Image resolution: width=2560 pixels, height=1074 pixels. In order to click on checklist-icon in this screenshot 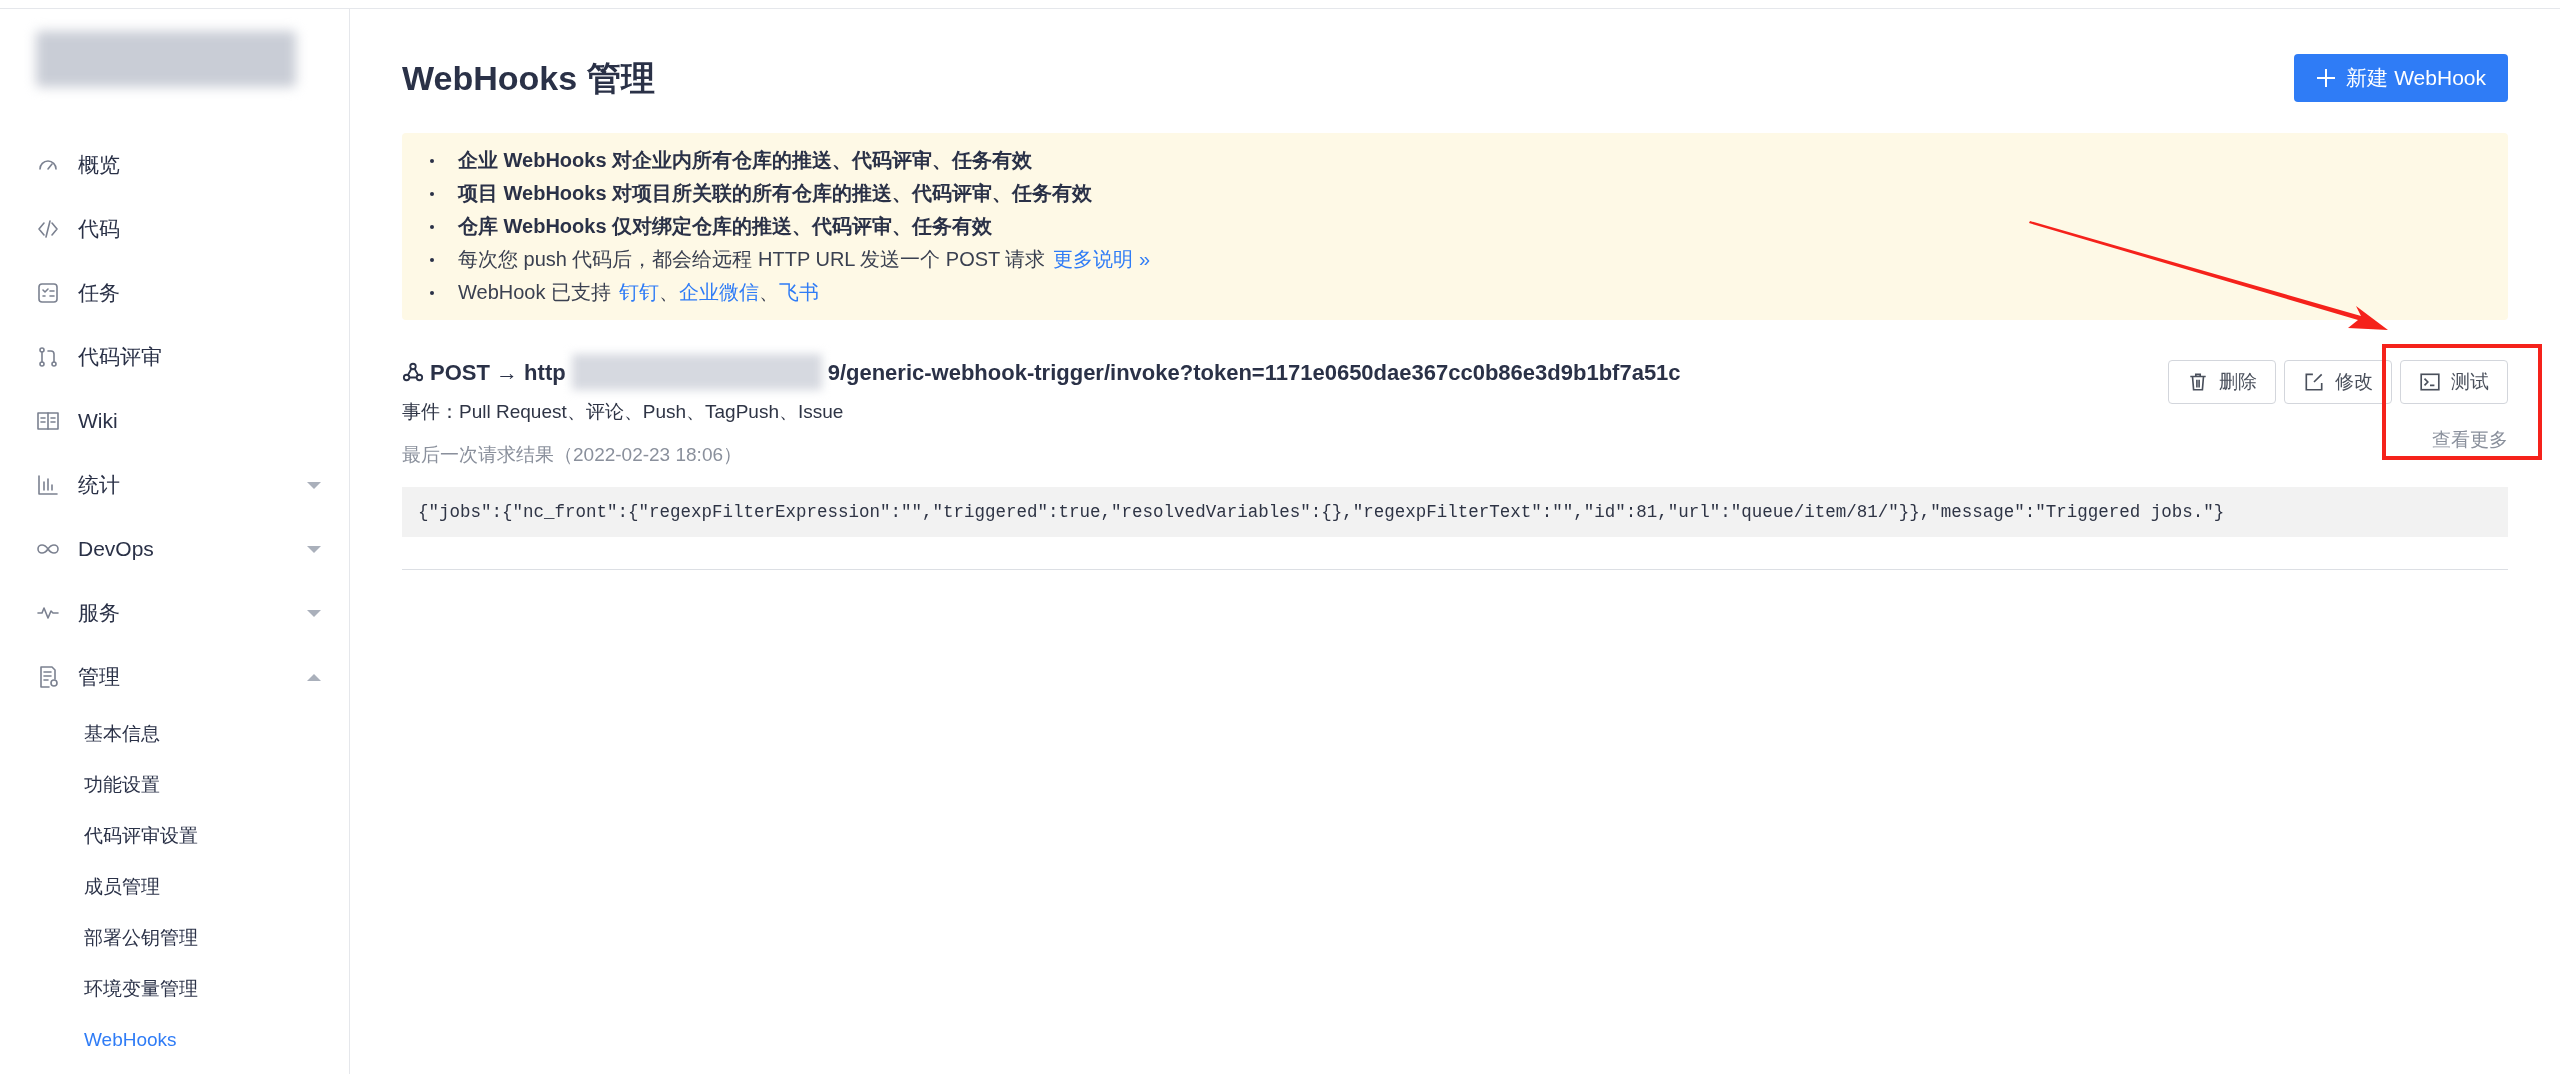, I will do `click(48, 293)`.